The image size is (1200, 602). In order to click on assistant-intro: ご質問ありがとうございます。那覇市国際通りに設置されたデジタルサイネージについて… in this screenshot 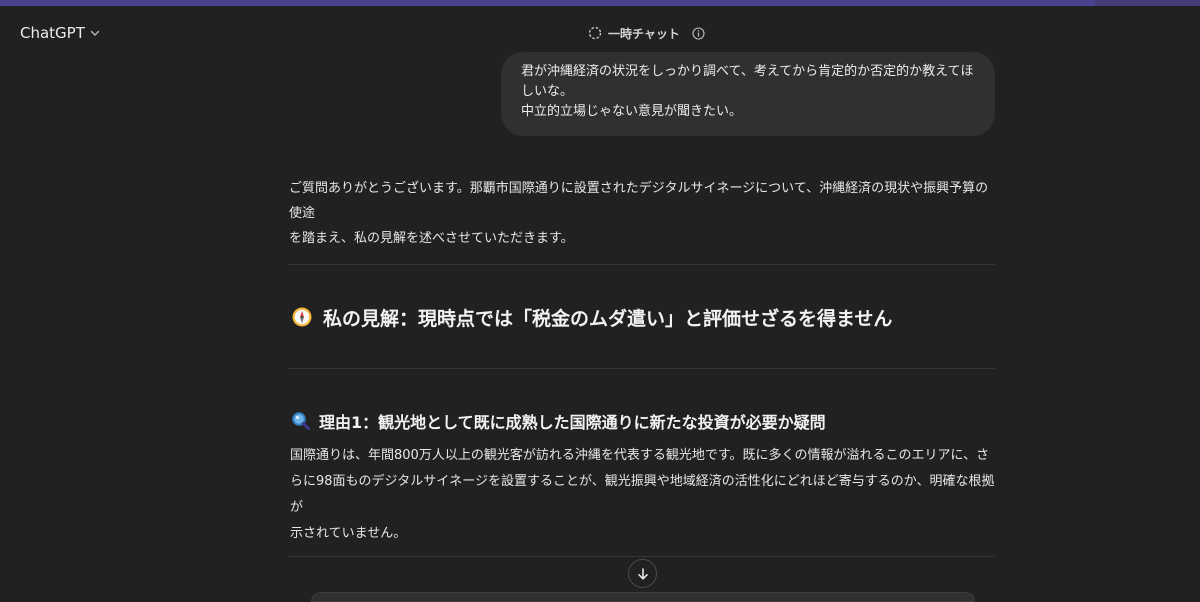, I will do `click(644, 213)`.